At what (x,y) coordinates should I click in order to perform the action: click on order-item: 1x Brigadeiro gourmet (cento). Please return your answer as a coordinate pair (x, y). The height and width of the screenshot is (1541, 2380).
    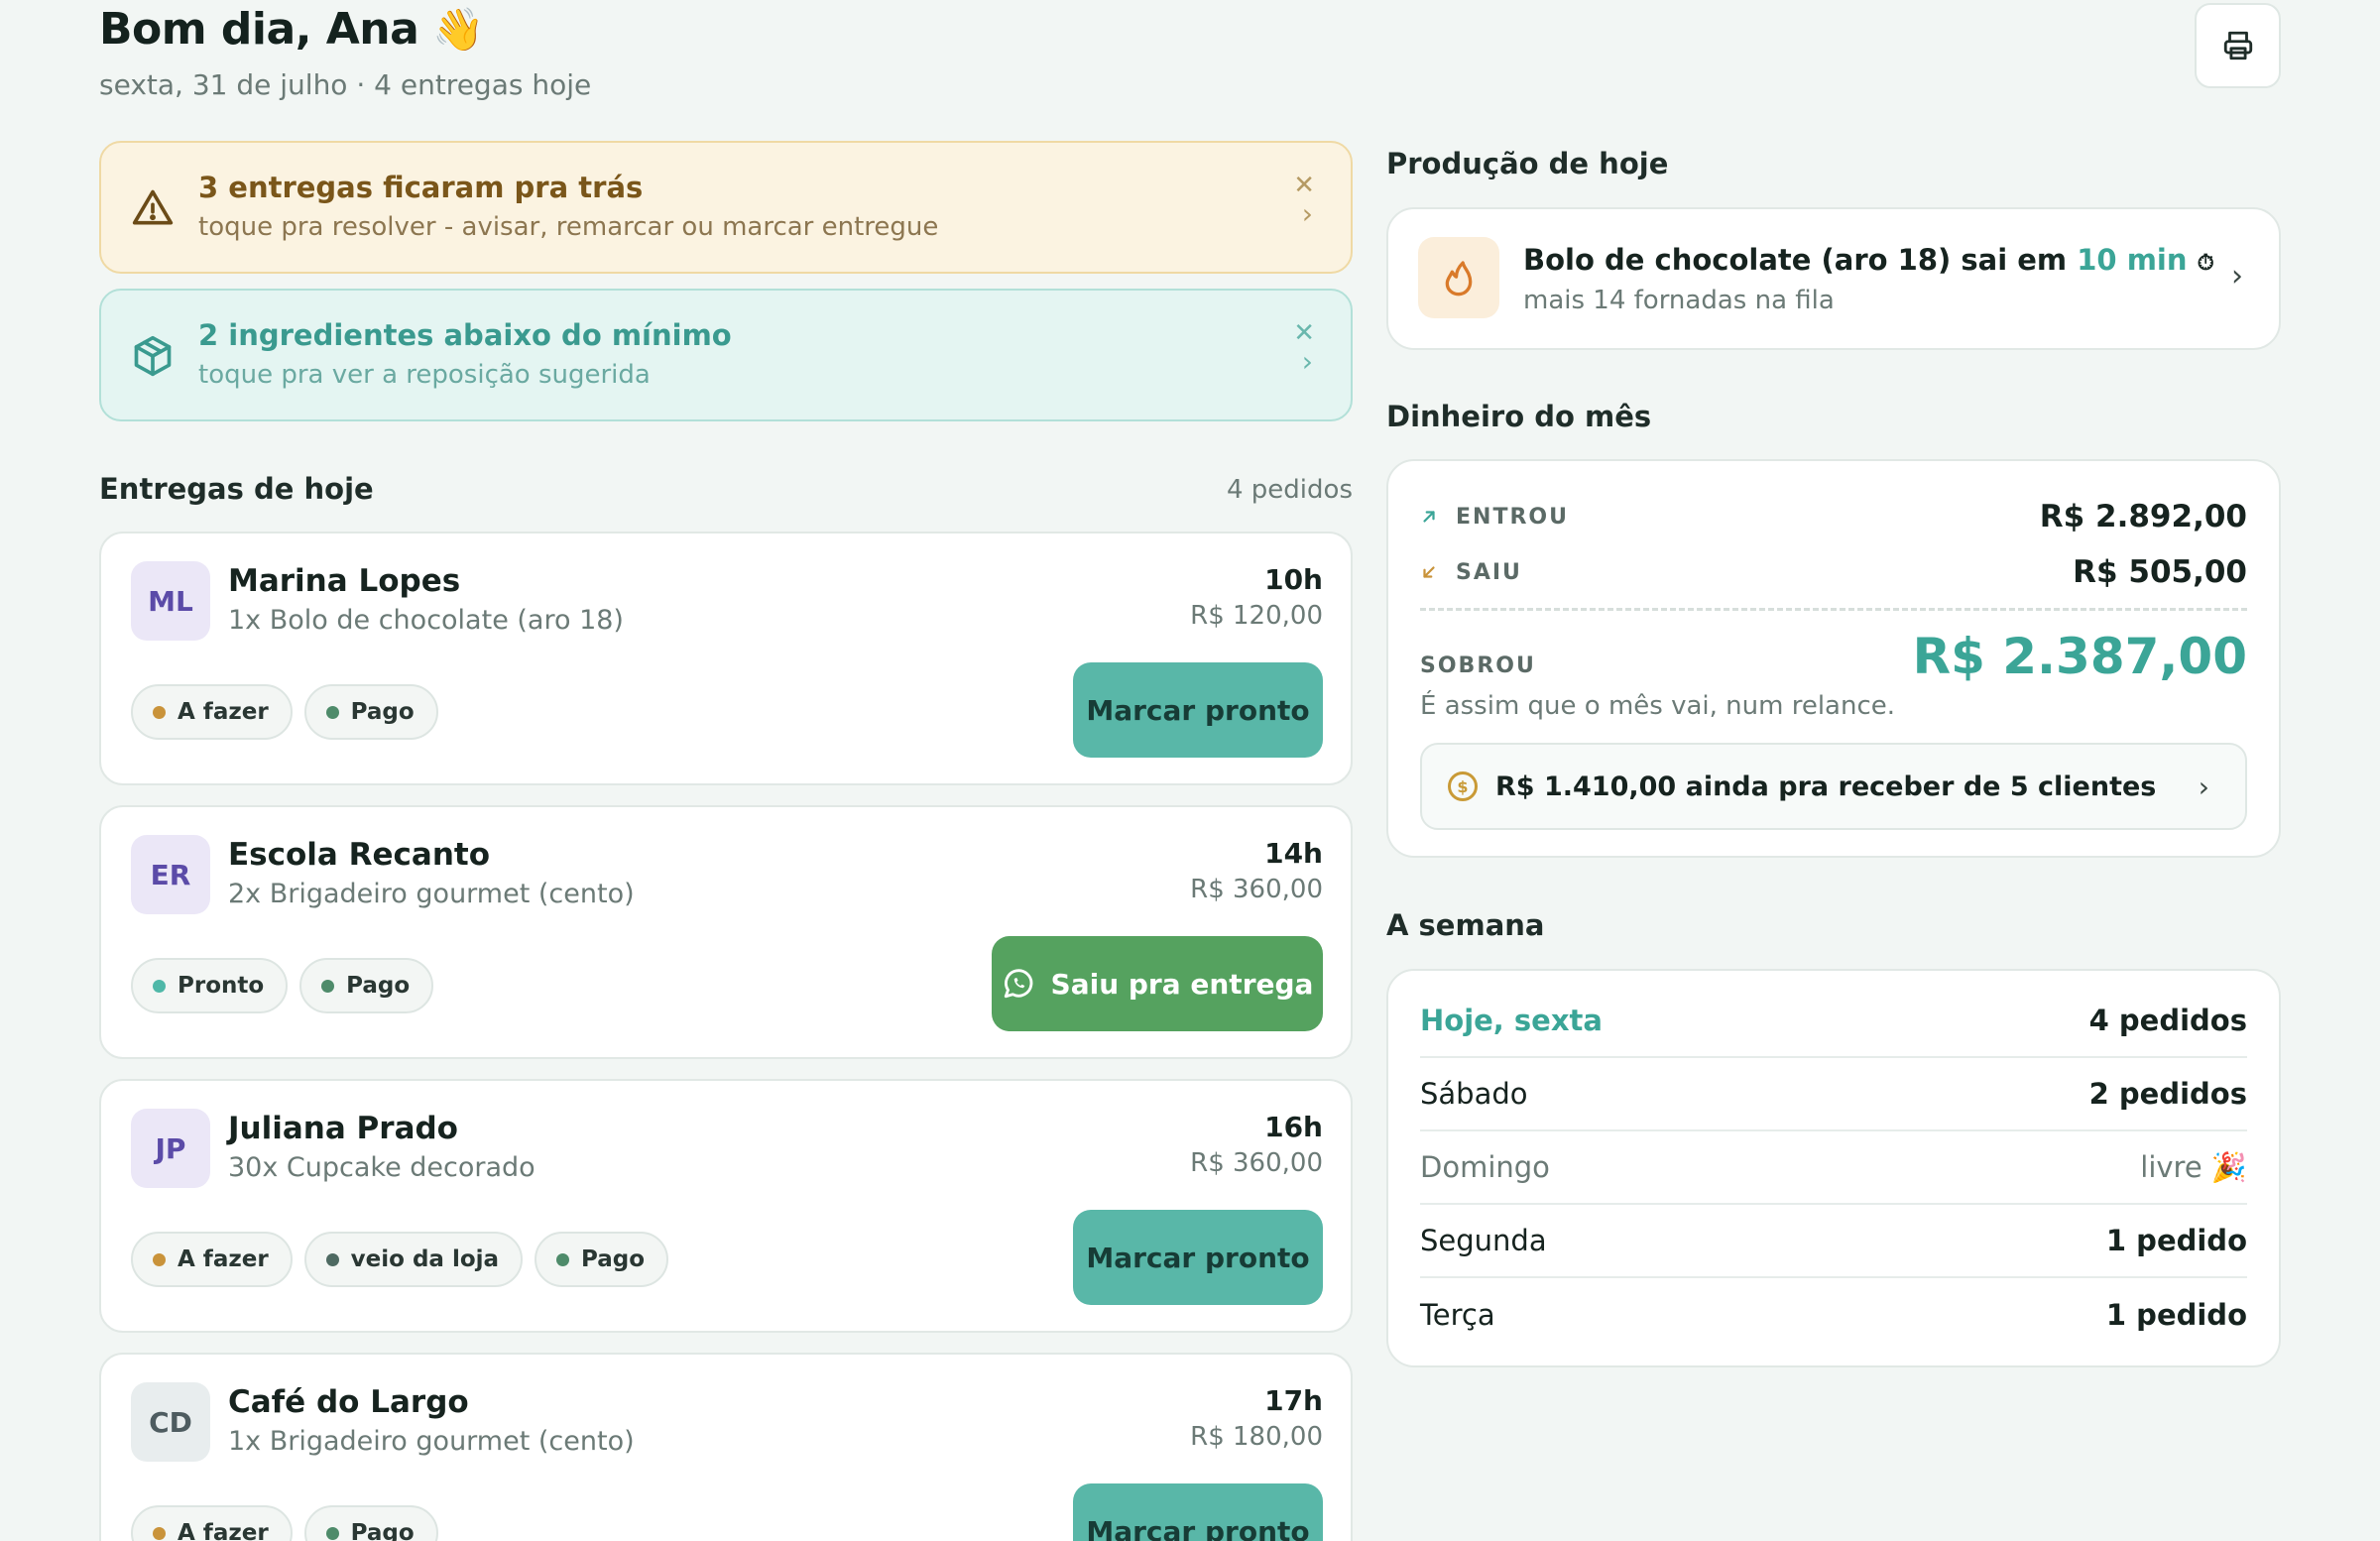
    Looking at the image, I should click on (431, 1441).